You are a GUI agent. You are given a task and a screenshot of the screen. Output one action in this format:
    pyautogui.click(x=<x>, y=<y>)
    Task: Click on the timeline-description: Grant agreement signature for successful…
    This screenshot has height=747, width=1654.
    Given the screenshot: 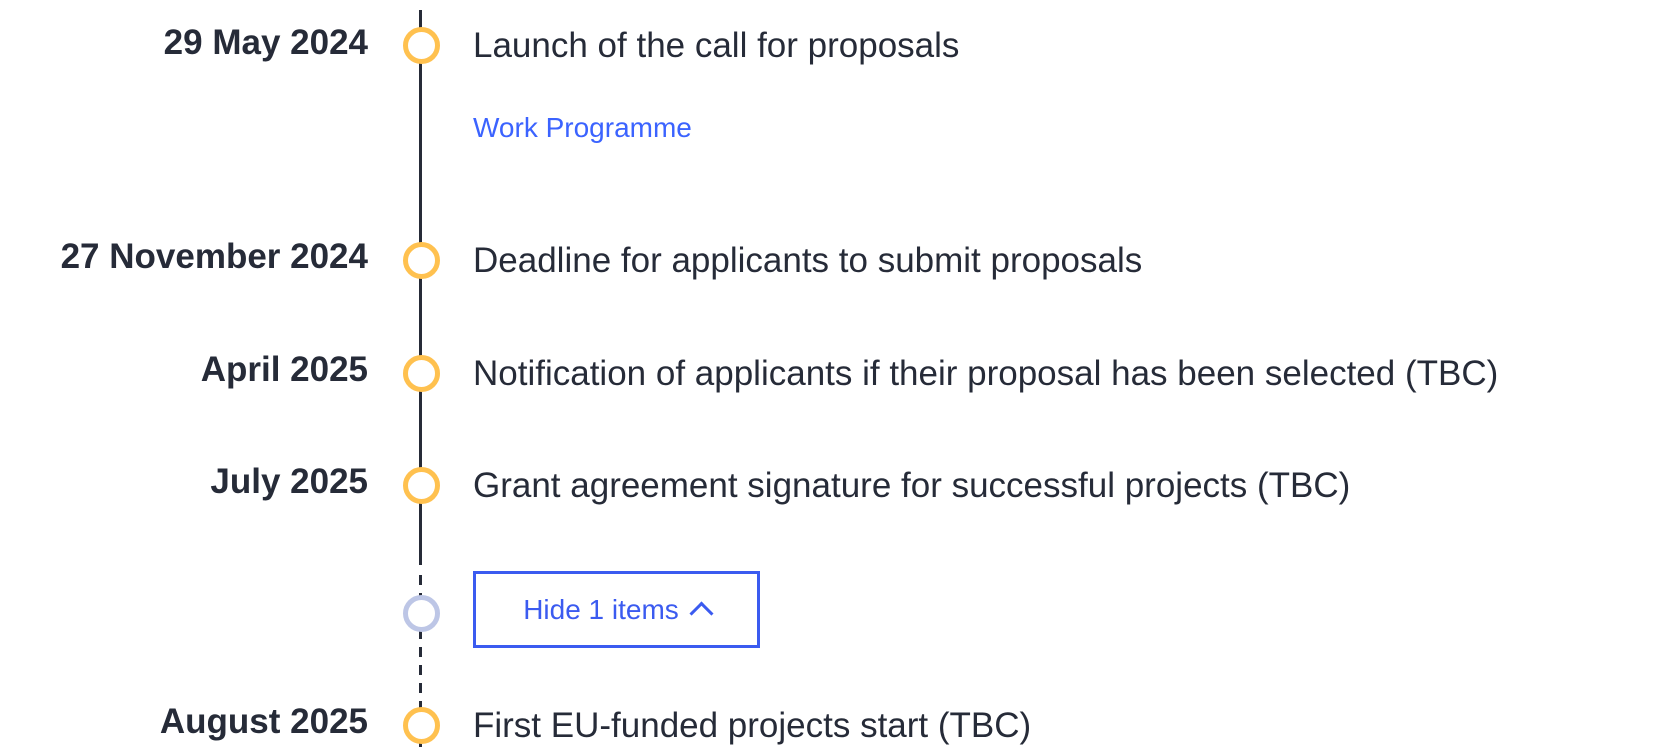 What is the action you would take?
    pyautogui.click(x=912, y=485)
    